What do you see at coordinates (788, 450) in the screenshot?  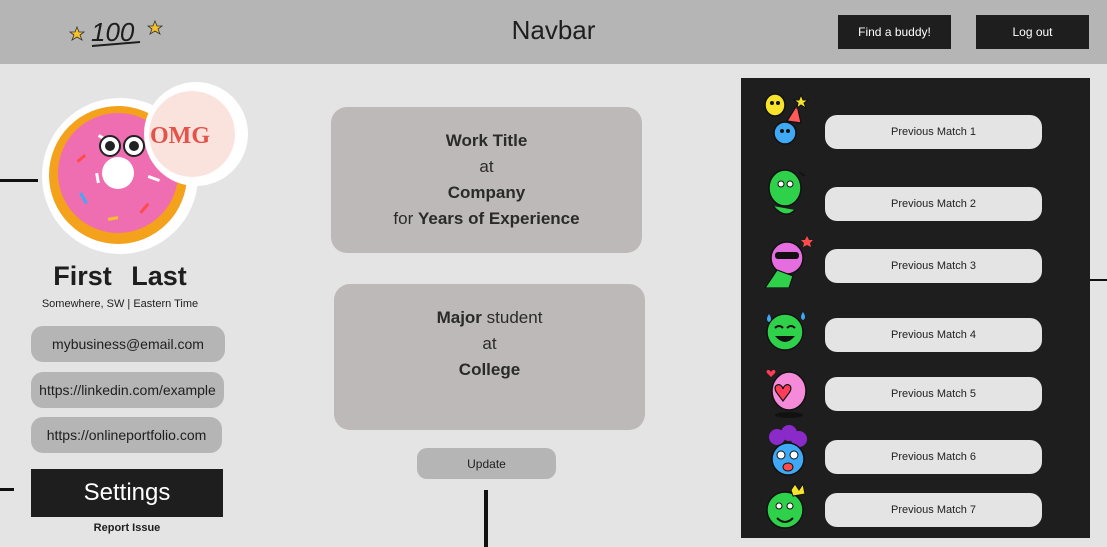 I see `shocked-blue-icon` at bounding box center [788, 450].